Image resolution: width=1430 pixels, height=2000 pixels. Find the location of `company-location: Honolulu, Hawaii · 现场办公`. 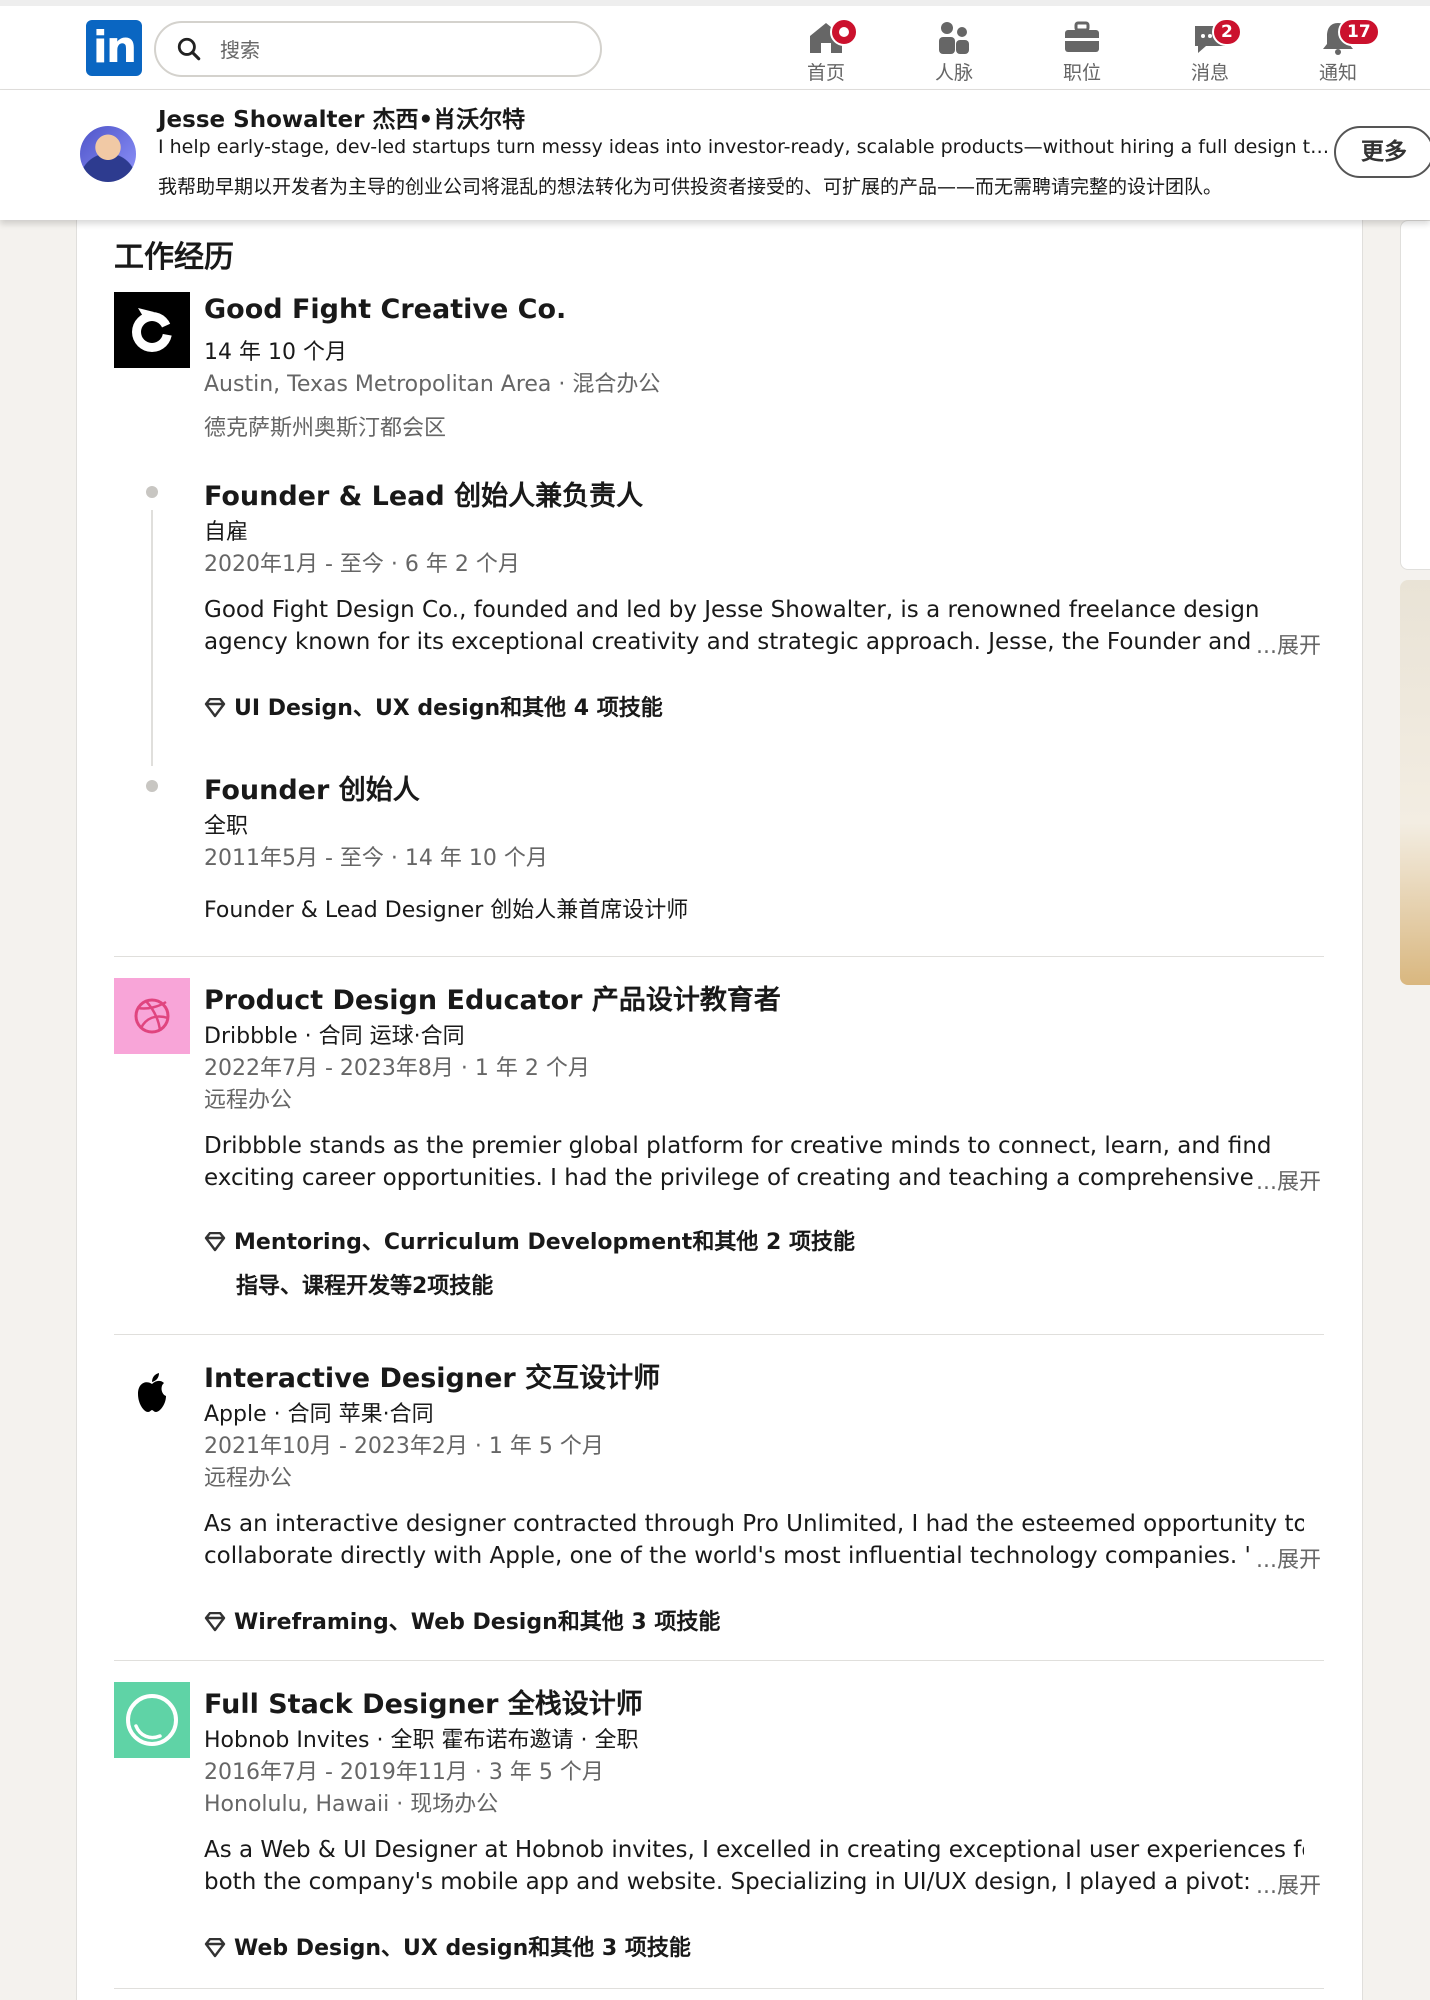

company-location: Honolulu, Hawaii · 现场办公 is located at coordinates (351, 1804).